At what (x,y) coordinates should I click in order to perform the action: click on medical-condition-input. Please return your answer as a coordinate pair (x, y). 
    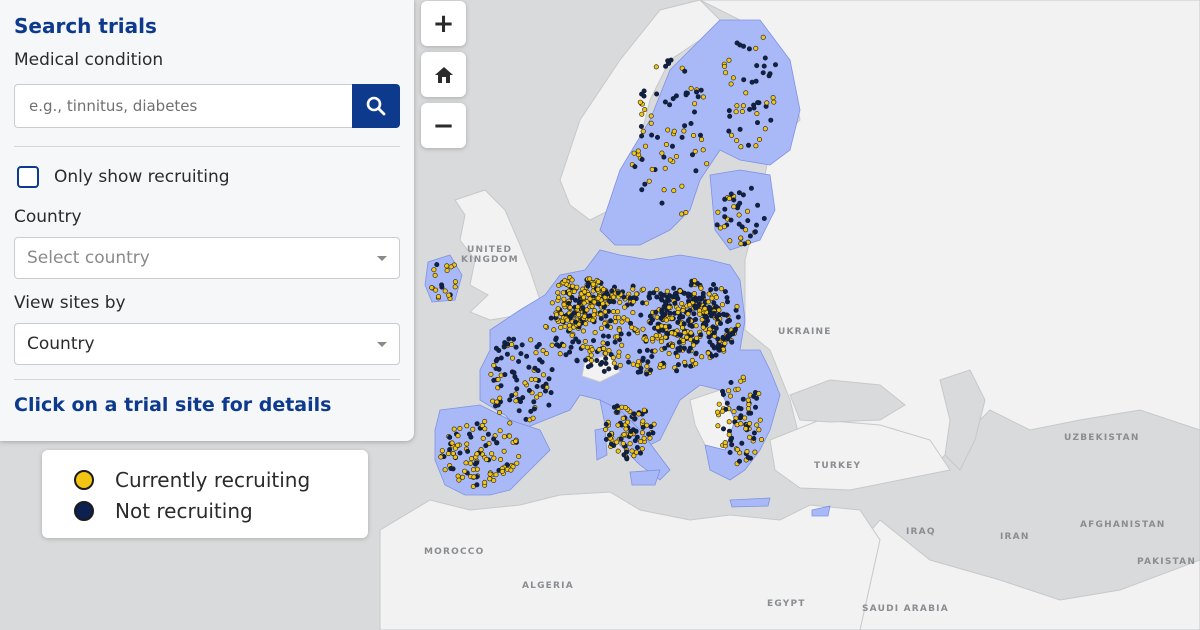
    Looking at the image, I should click on (183, 106).